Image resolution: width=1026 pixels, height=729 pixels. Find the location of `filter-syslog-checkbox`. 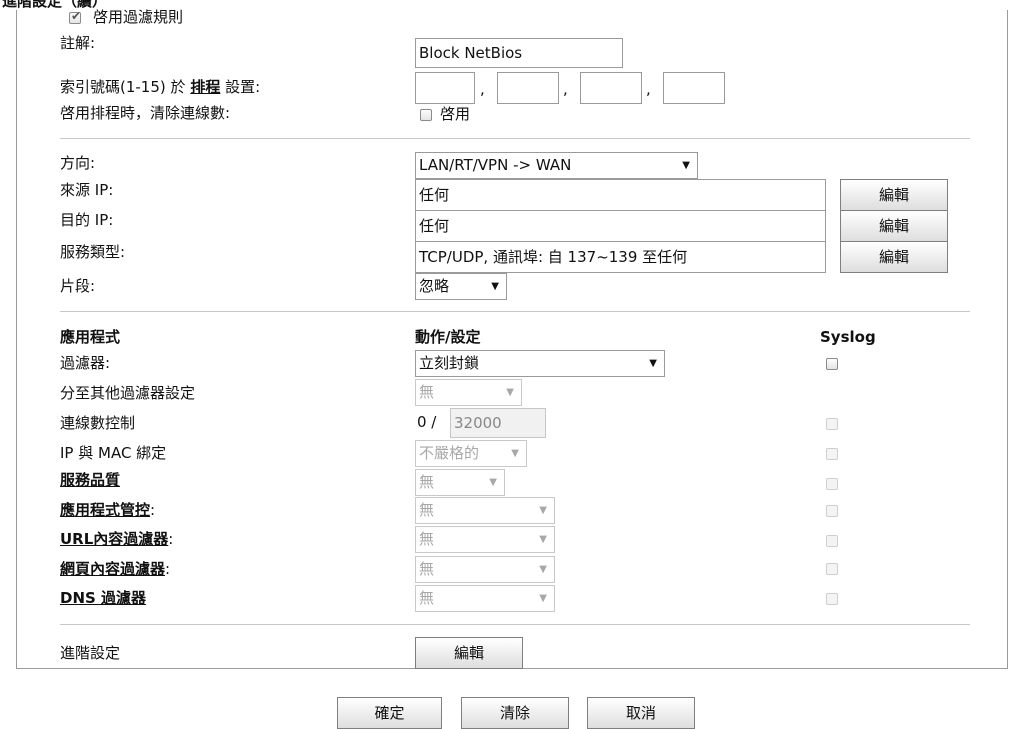

filter-syslog-checkbox is located at coordinates (832, 364).